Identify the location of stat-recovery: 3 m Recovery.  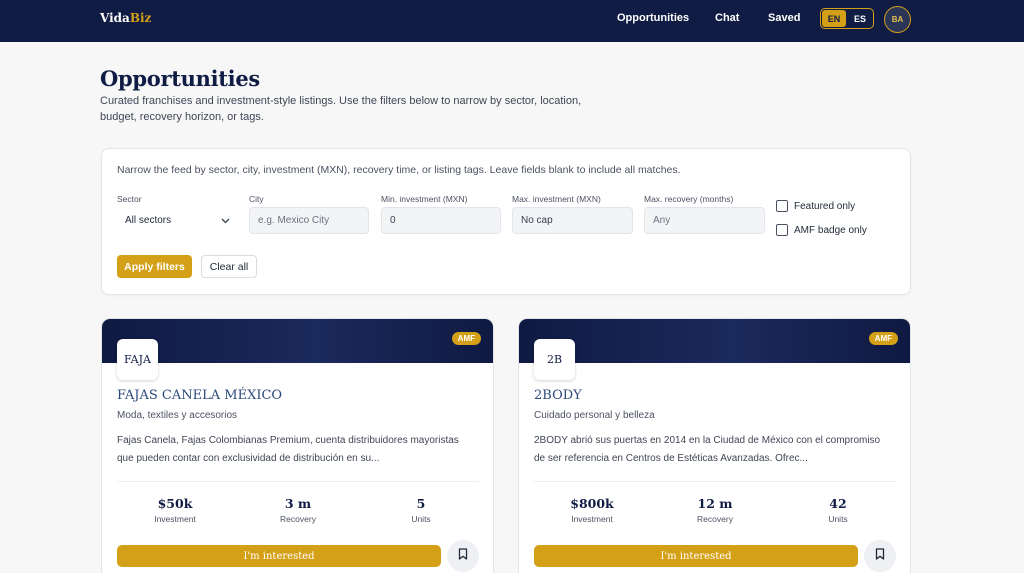
(298, 510).